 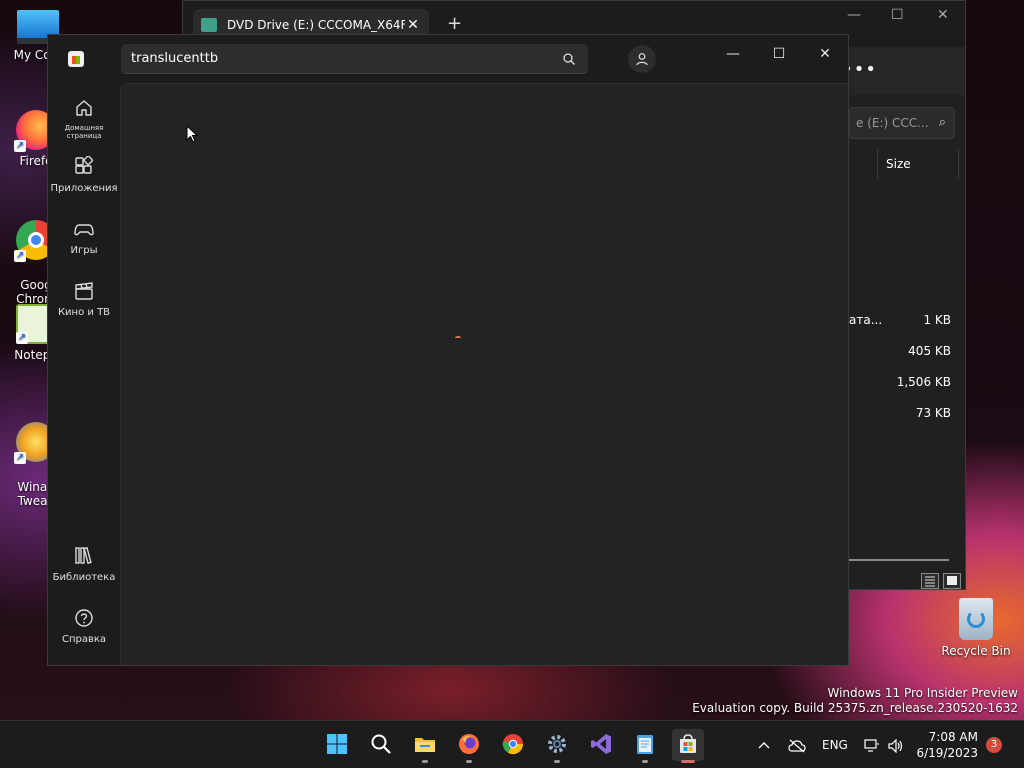 I want to click on taskbar-search-button, so click(x=381, y=745).